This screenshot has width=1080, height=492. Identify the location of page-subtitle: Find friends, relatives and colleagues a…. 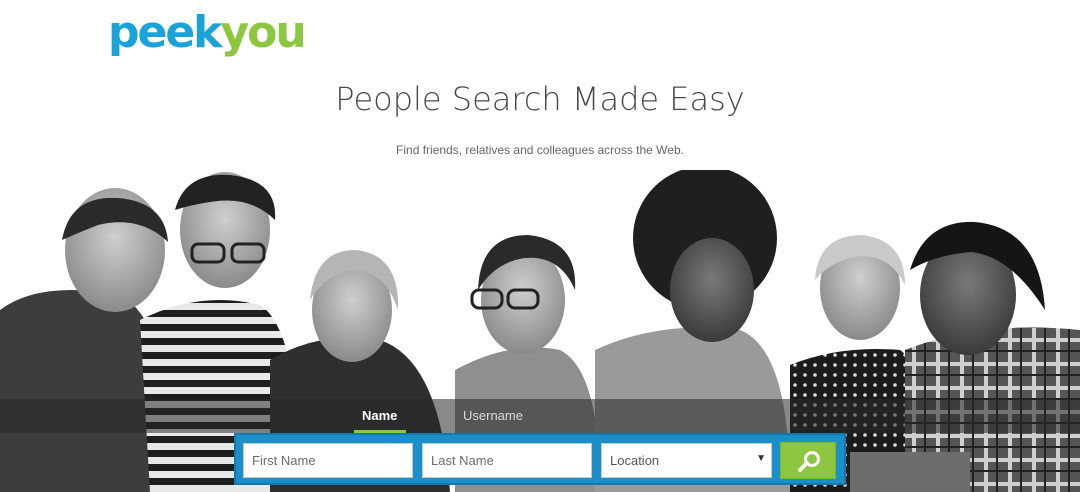
(540, 150).